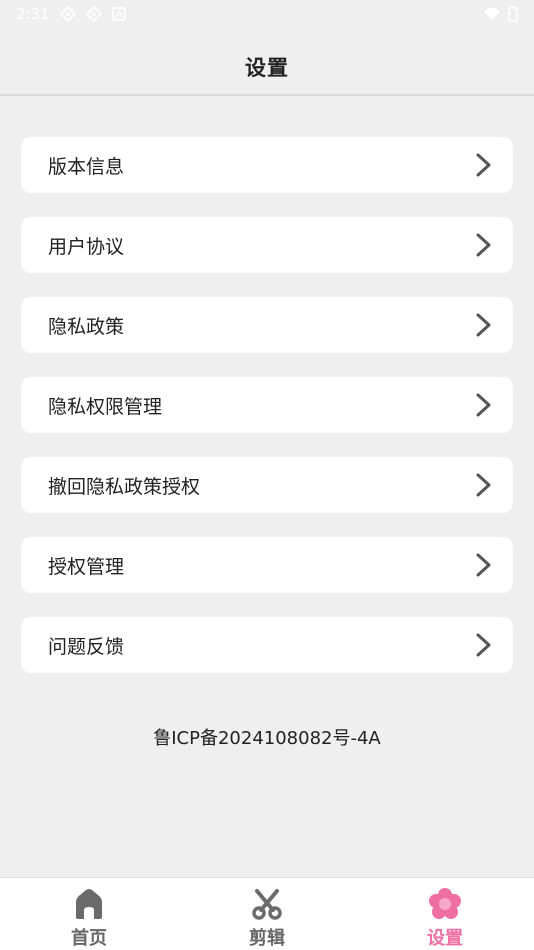 This screenshot has width=534, height=950. Describe the element at coordinates (267, 165) in the screenshot. I see `menu-item-version-info: 版本信息` at that location.